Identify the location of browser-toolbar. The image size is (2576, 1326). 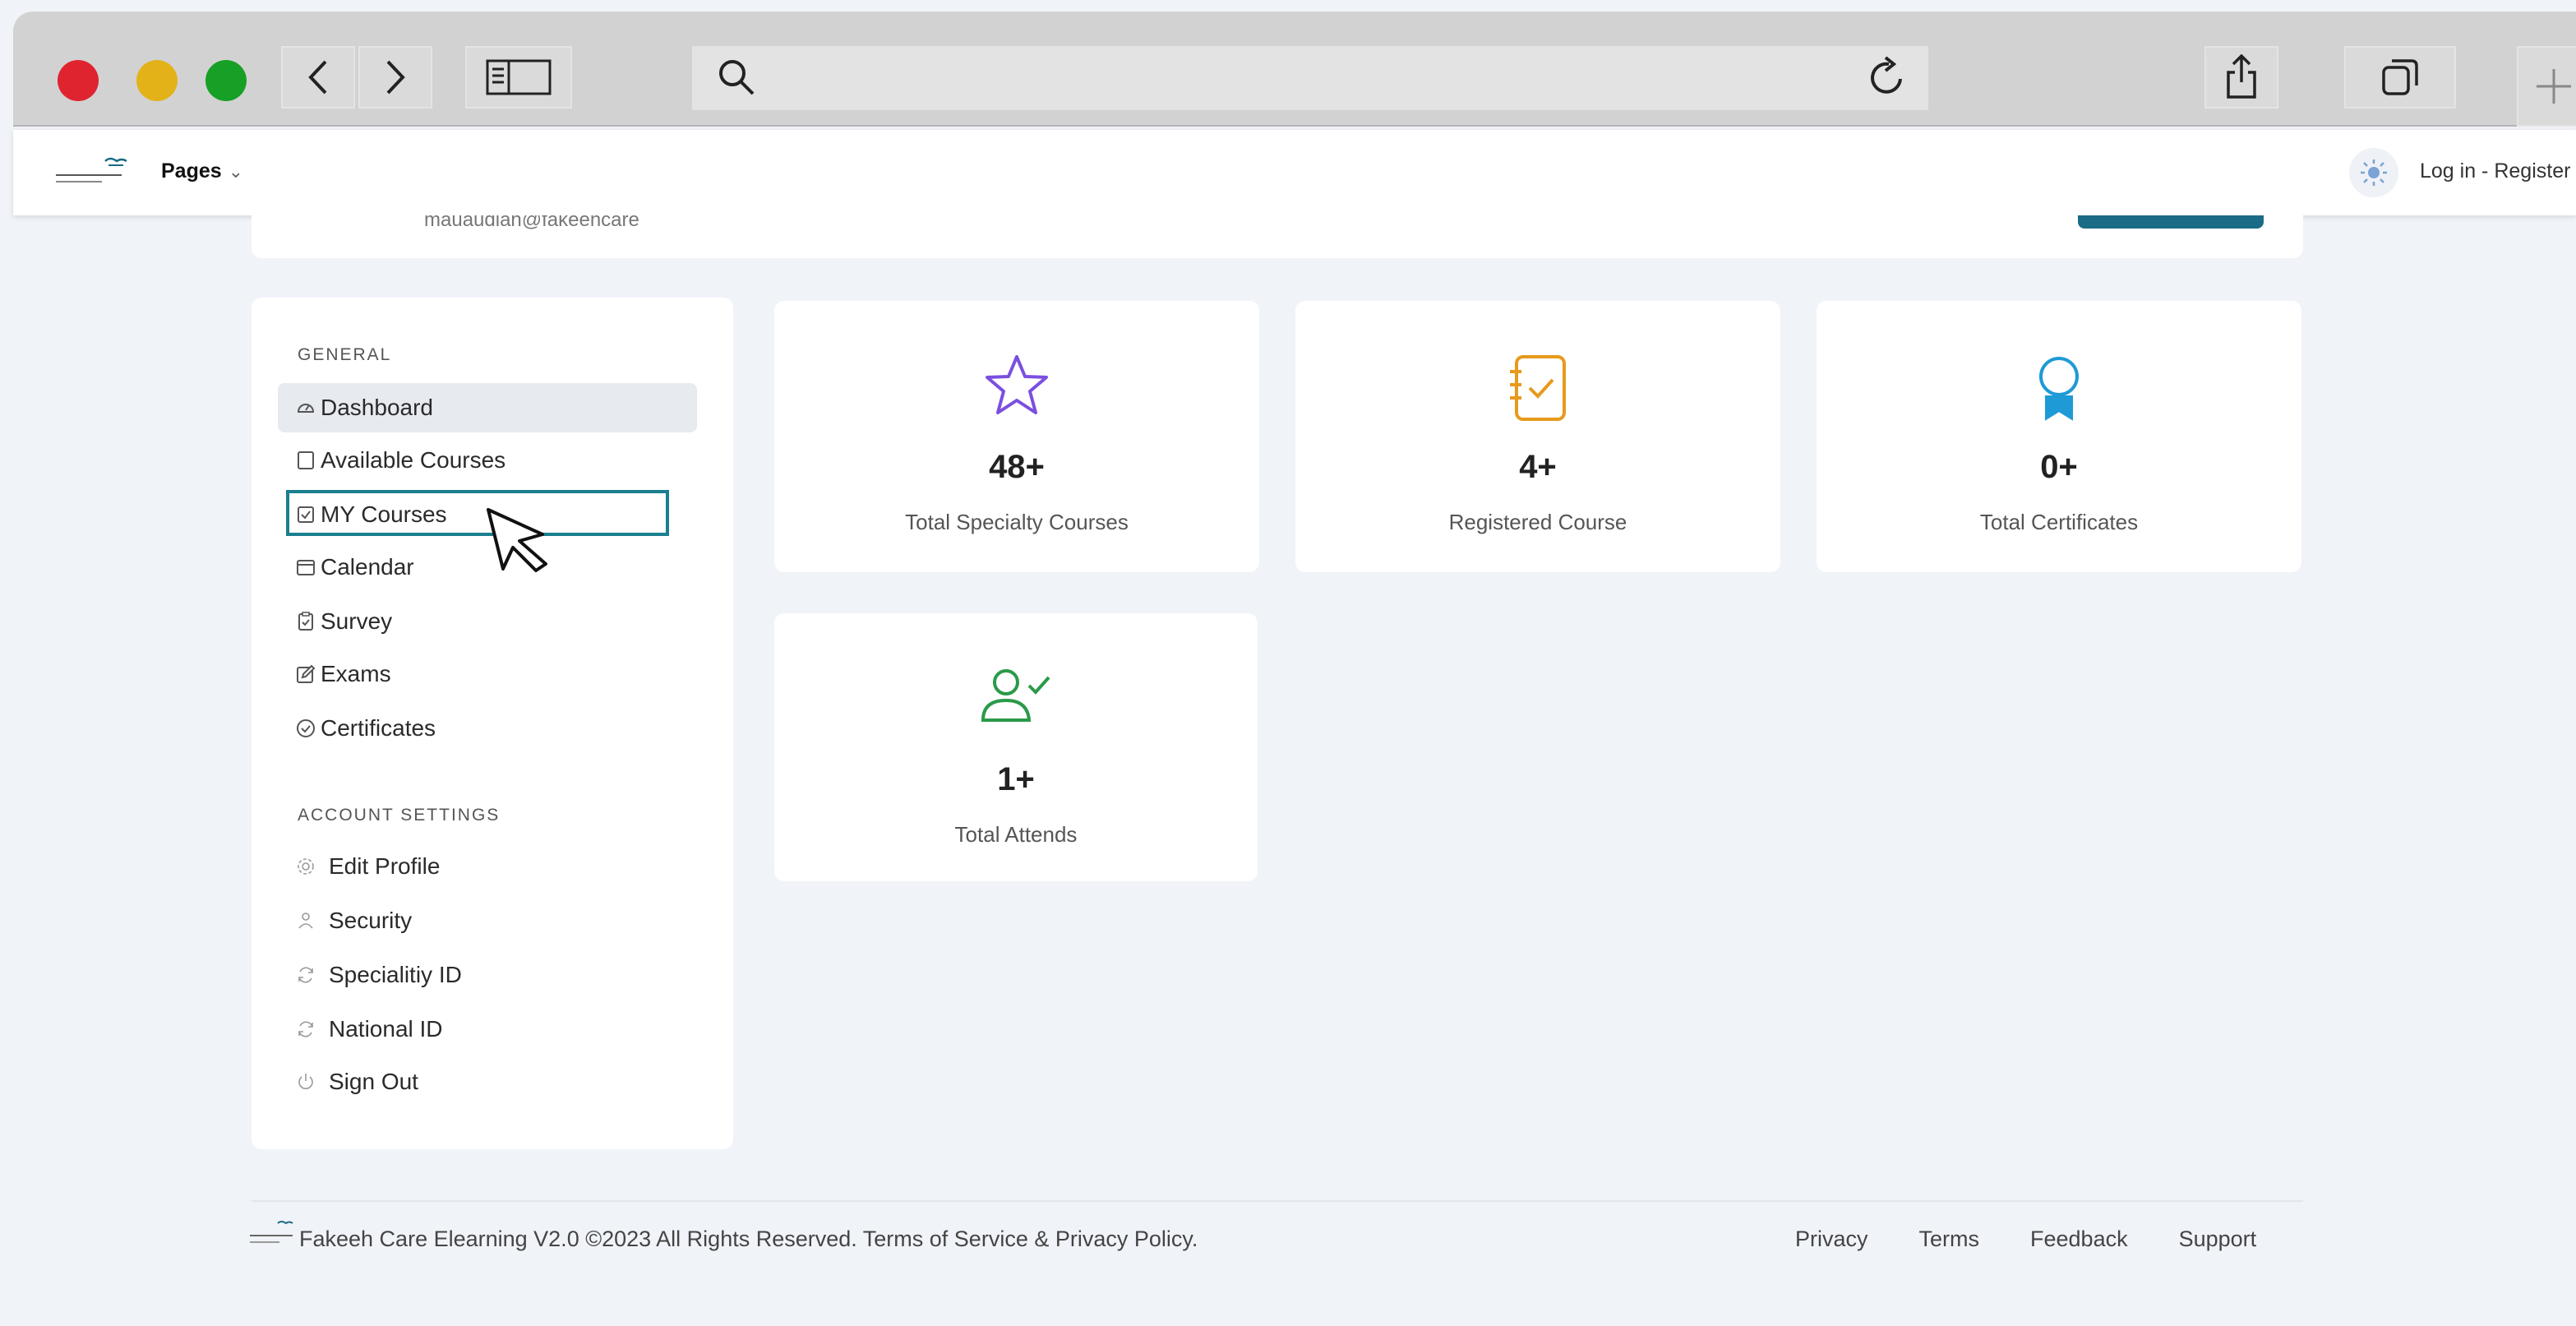
(1294, 69).